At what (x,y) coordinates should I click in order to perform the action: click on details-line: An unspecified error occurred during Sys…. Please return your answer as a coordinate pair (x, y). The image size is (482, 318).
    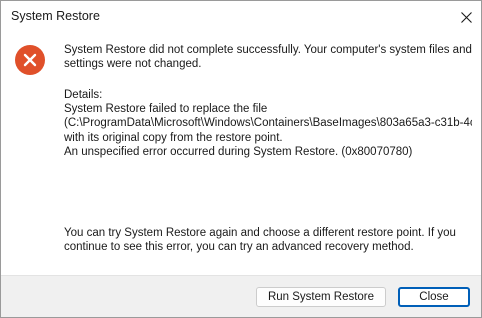
    Looking at the image, I should click on (238, 151).